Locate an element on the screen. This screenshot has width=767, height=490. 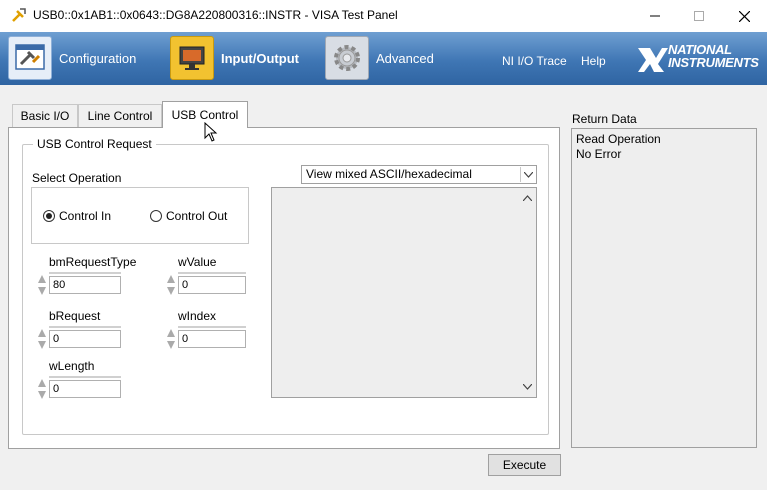
minimize-button is located at coordinates (655, 16).